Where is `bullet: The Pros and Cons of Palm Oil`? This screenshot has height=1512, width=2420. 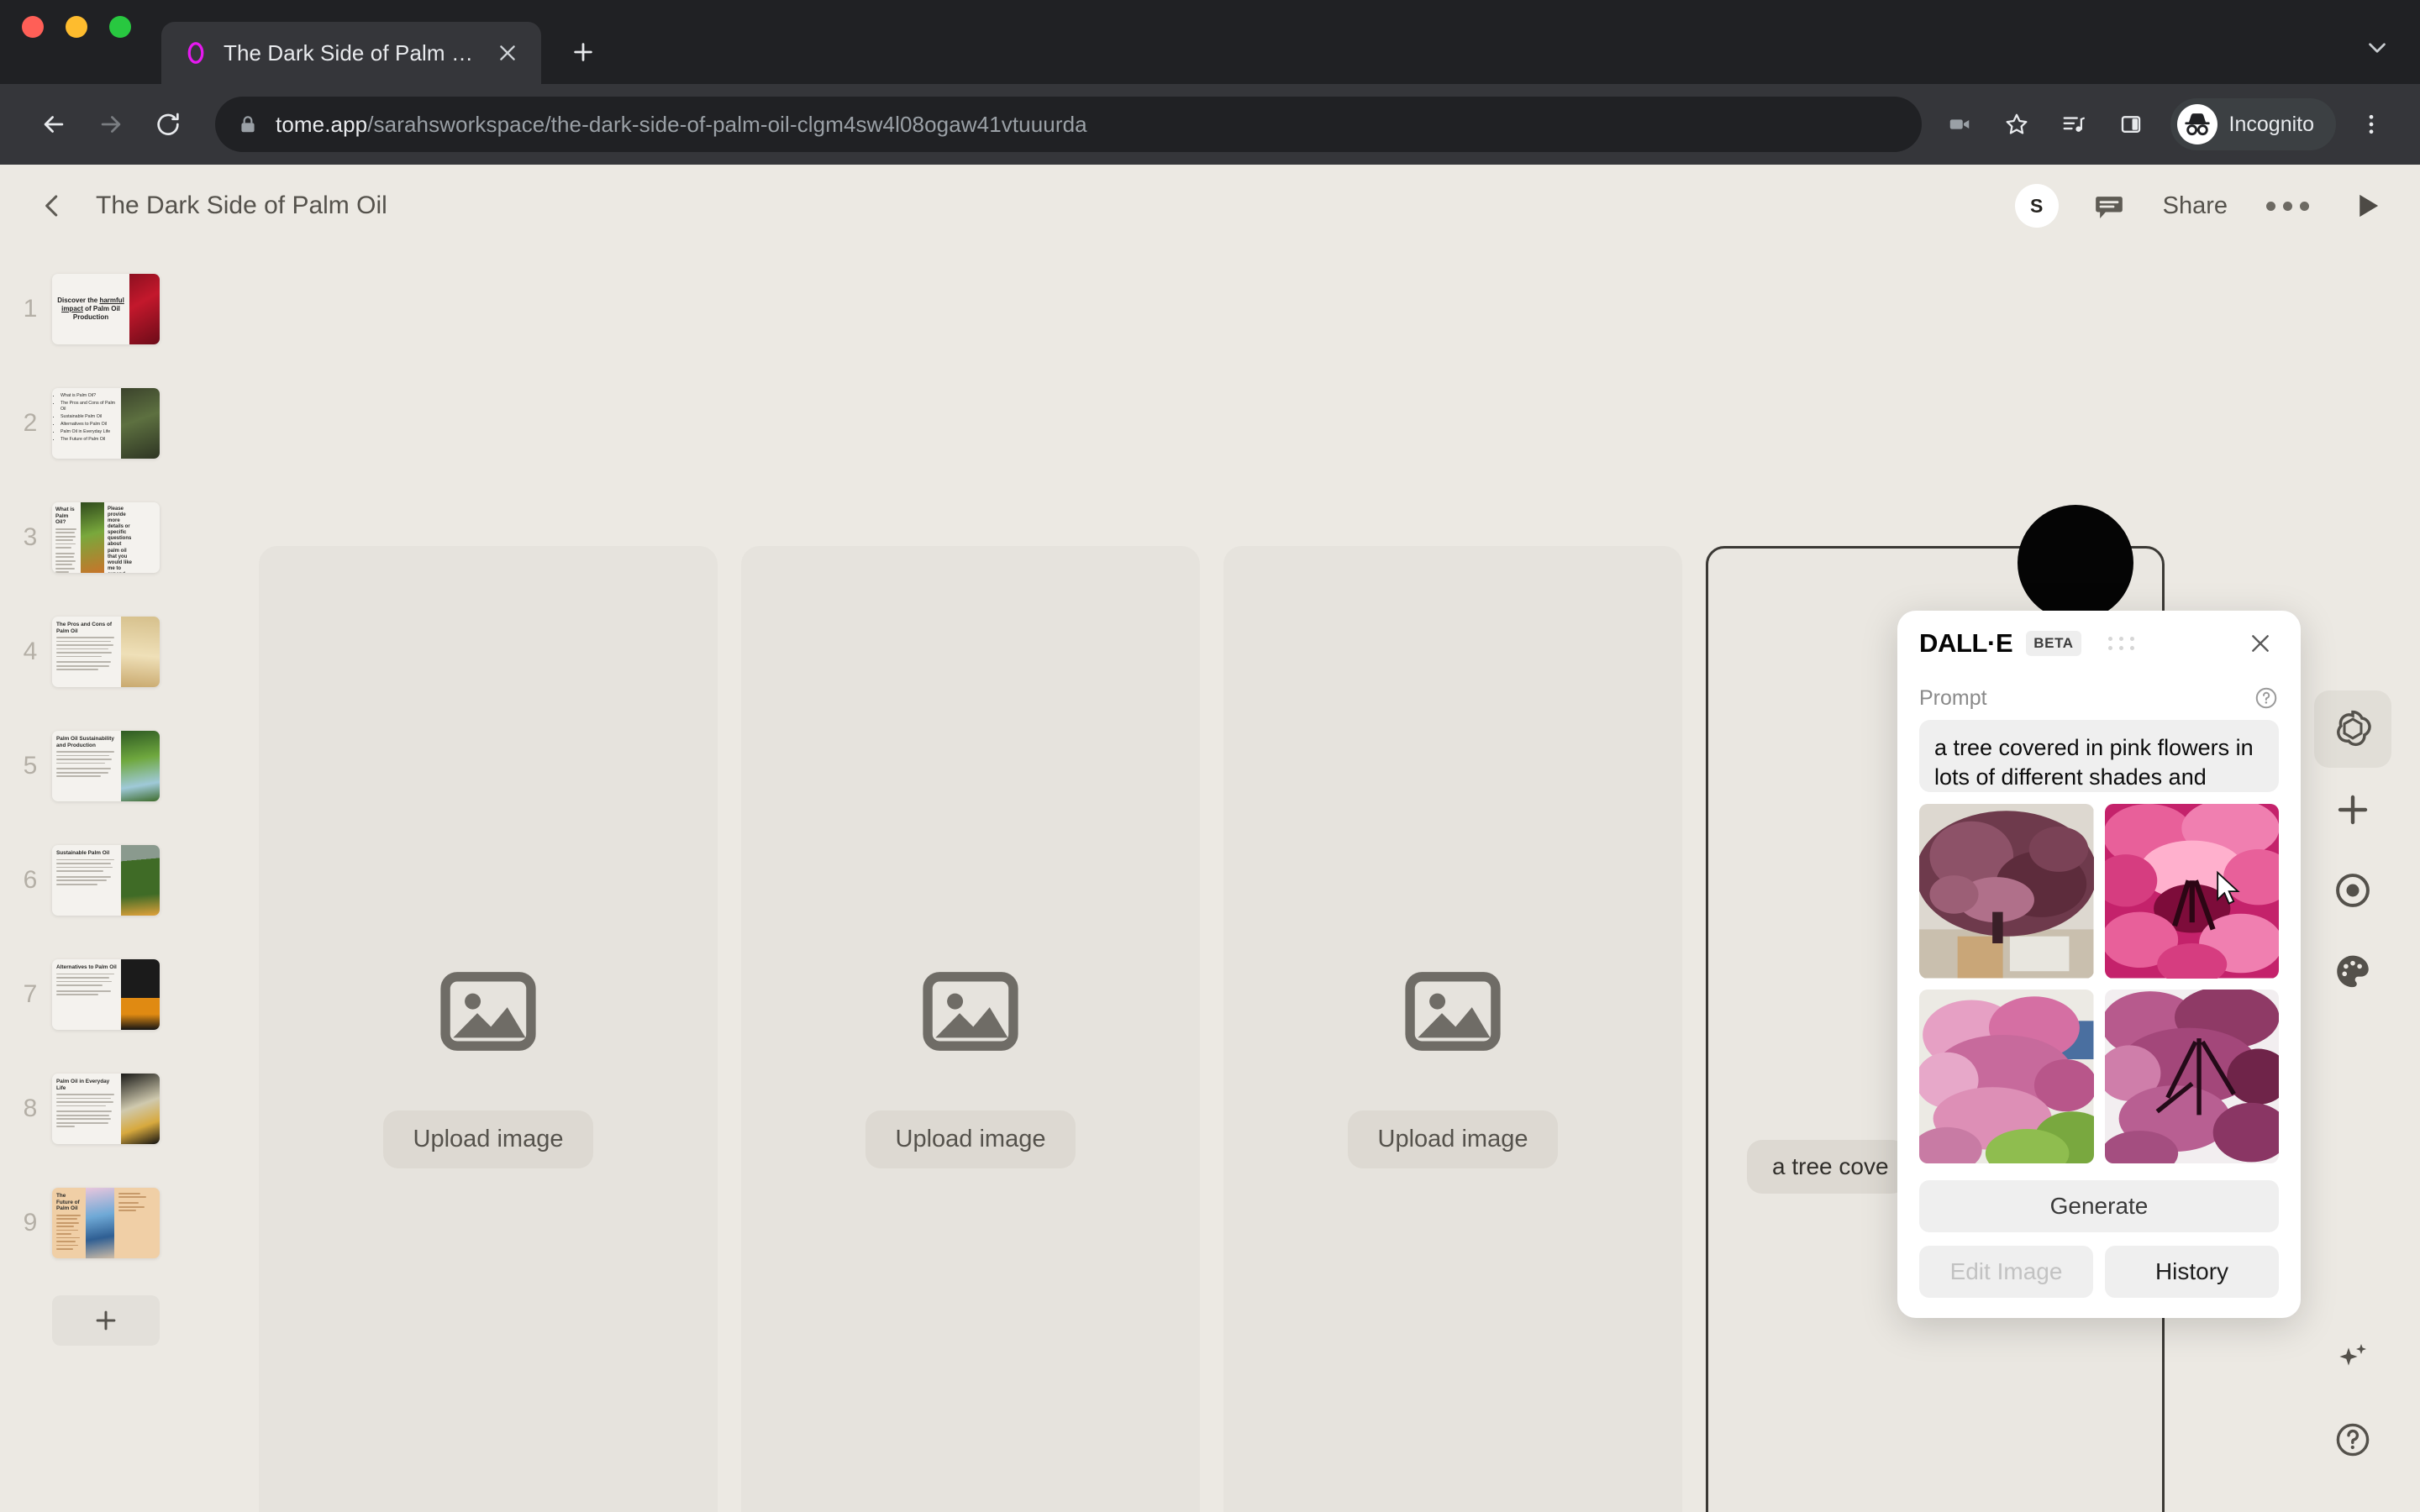
bullet: The Pros and Cons of Palm Oil is located at coordinates (89, 406).